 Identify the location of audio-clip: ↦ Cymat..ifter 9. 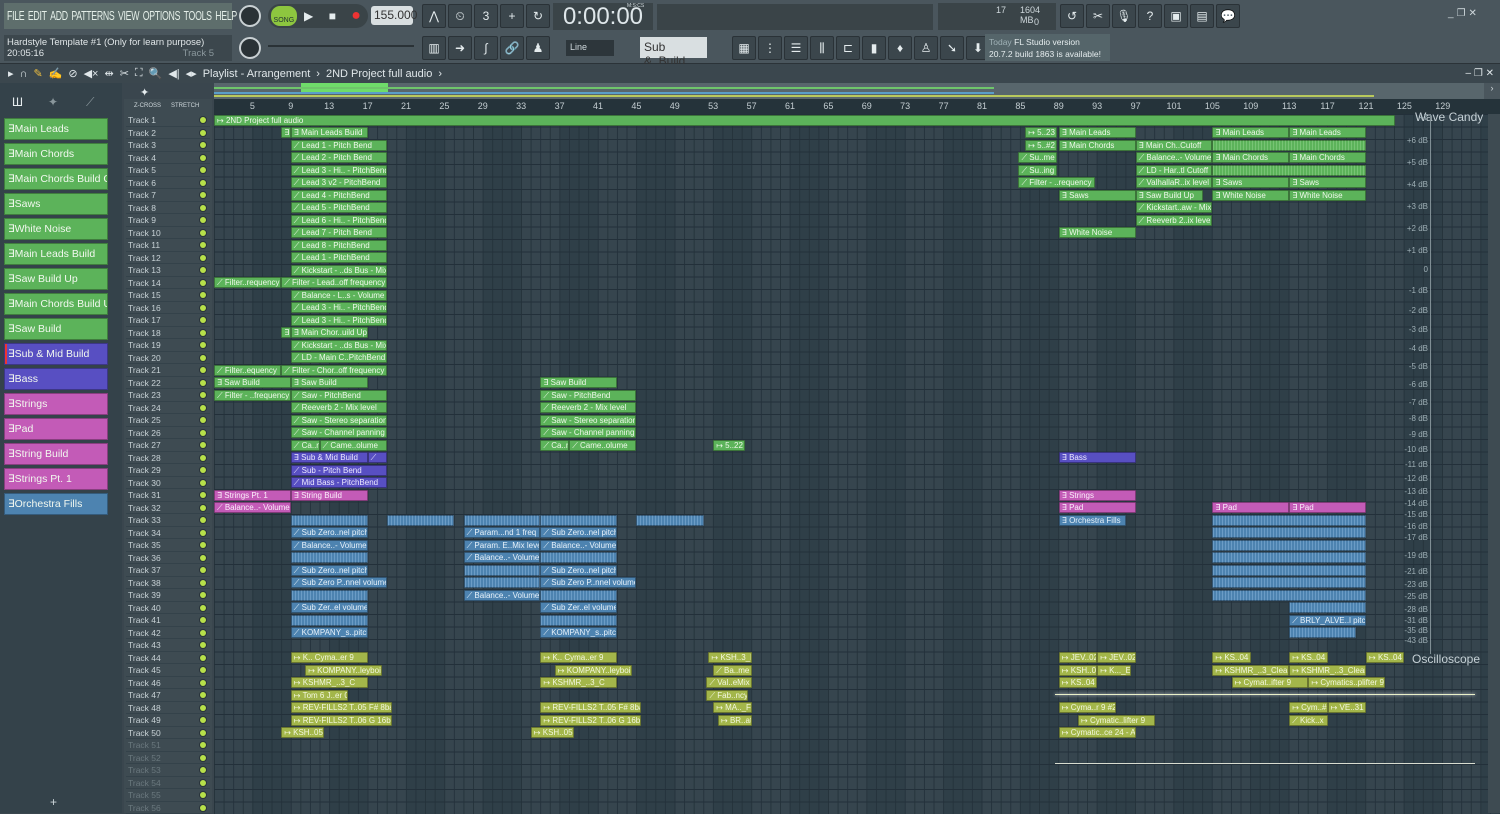
(1270, 682).